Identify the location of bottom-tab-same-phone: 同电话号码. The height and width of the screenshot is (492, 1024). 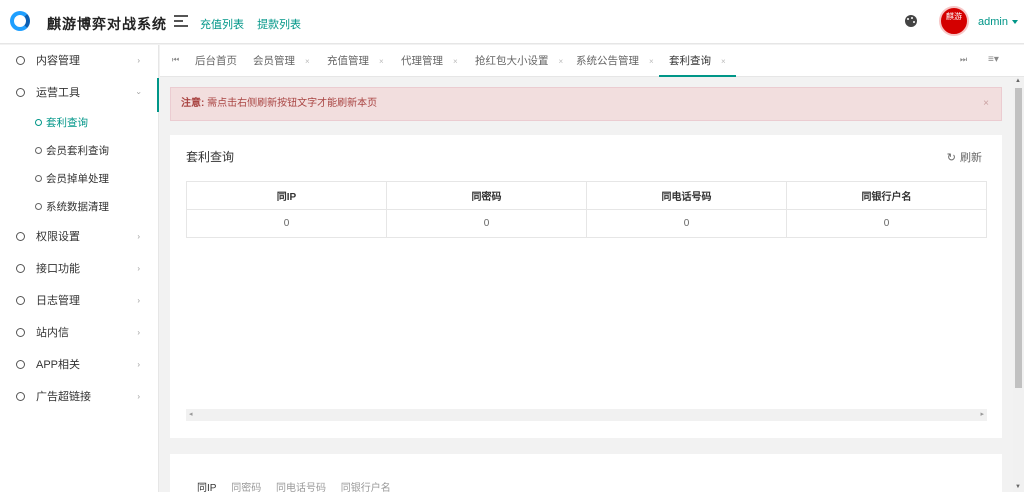
(301, 487).